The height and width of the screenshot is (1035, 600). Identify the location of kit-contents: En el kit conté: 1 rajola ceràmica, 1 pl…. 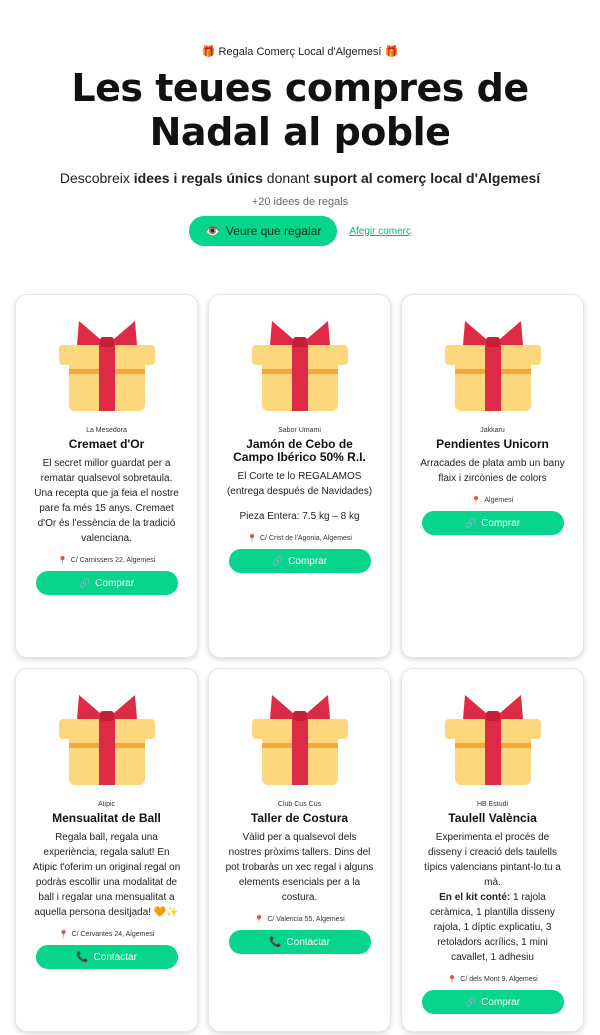
(492, 927).